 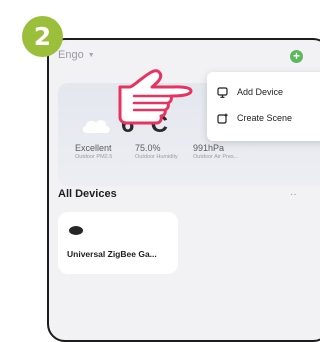 I want to click on gateway-icon, so click(x=76, y=230).